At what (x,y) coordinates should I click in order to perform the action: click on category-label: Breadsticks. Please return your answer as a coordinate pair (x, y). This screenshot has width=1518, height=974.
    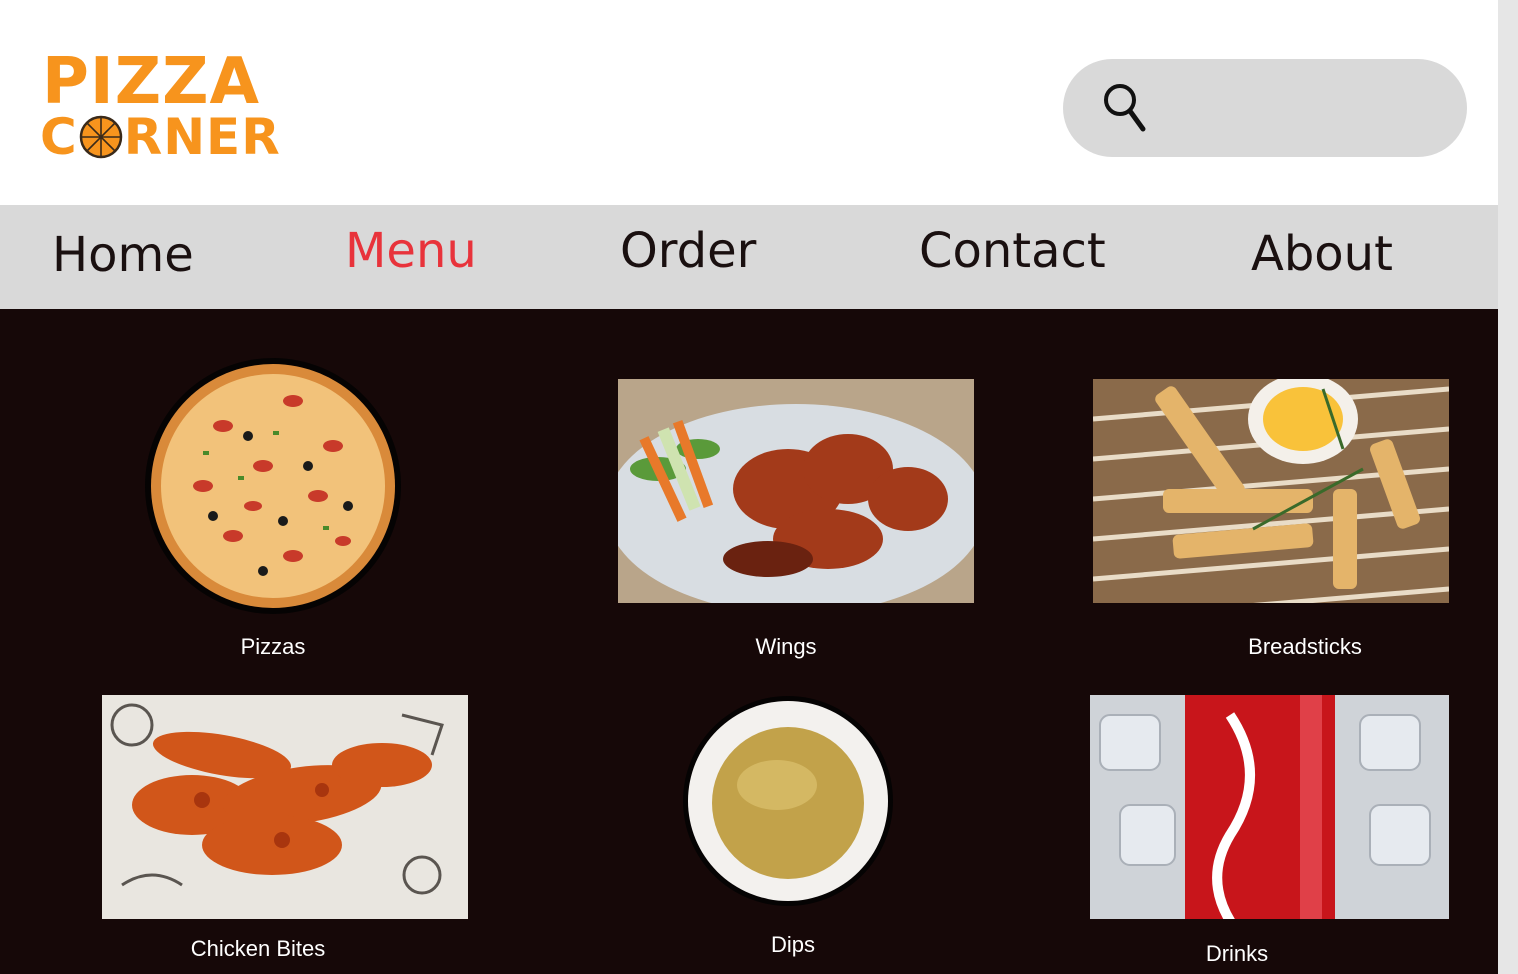
    Looking at the image, I should click on (1305, 646).